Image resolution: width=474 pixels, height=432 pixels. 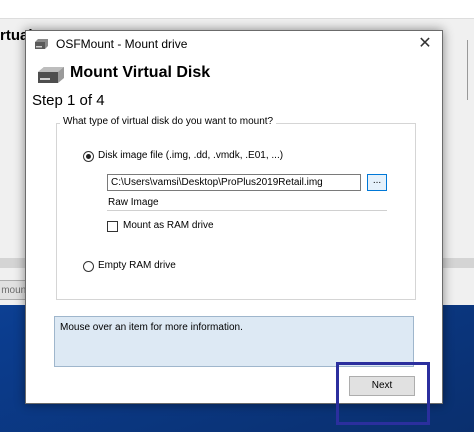 I want to click on mount-as-ram-label: Mount as RAM drive, so click(x=168, y=225).